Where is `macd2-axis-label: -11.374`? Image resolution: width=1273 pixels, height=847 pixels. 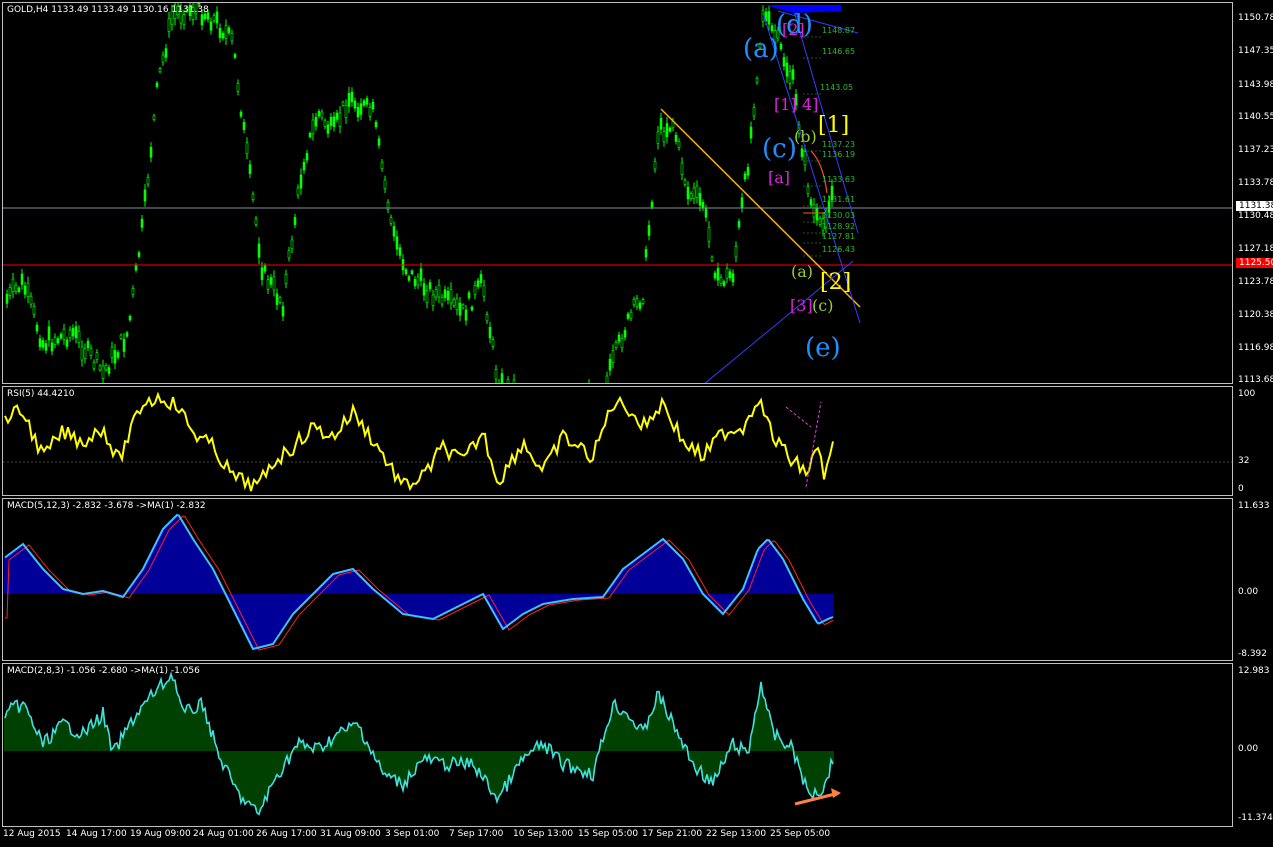
macd2-axis-label: -11.374 is located at coordinates (1255, 818).